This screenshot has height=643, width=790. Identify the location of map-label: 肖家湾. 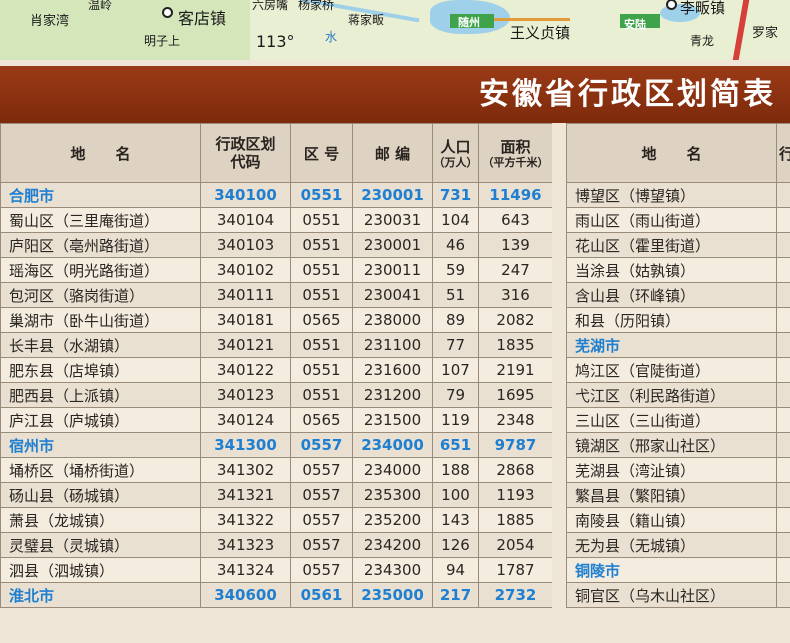
(50, 21).